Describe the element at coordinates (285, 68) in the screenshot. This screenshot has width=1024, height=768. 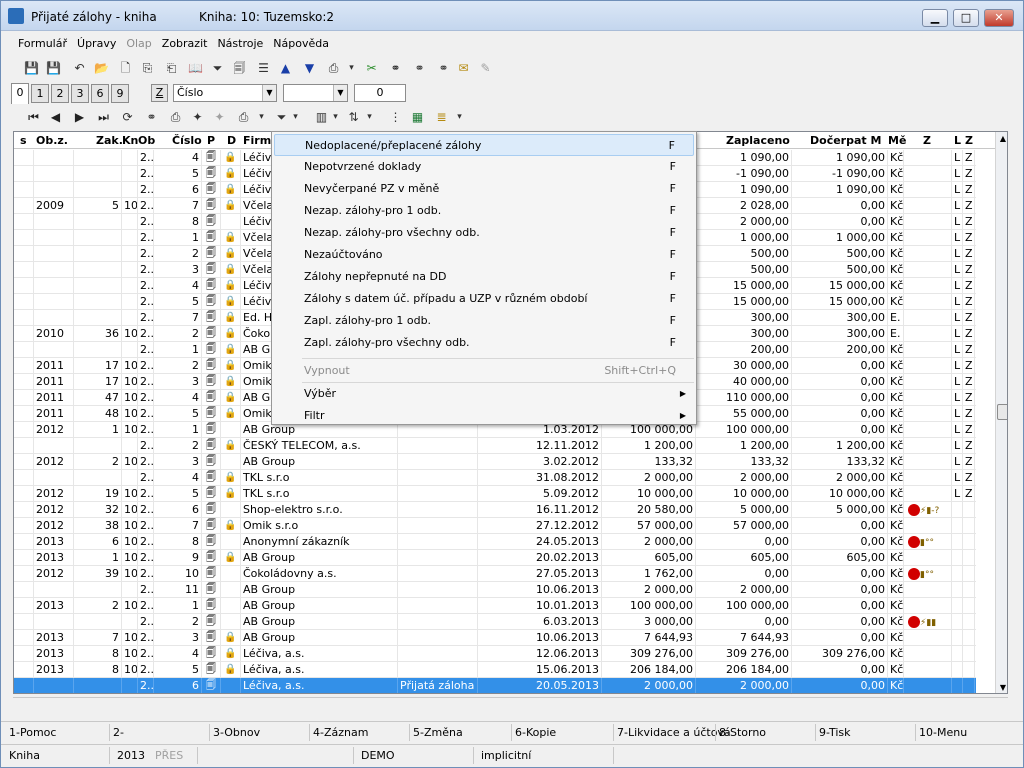
I see `arrow-up-icon: ▲` at that location.